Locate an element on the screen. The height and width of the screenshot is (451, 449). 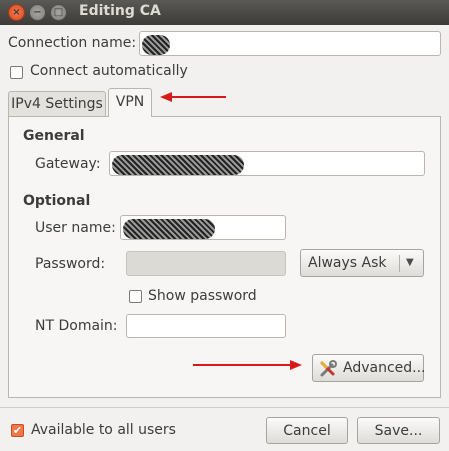
nt-domain-input is located at coordinates (206, 326).